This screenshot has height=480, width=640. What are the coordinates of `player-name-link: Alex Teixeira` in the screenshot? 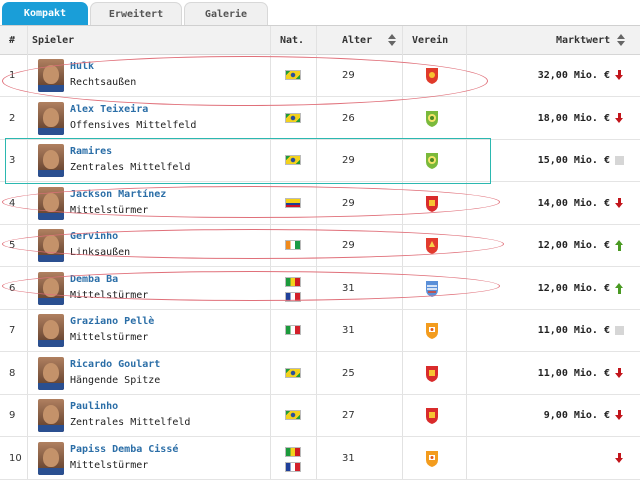 It's located at (109, 109).